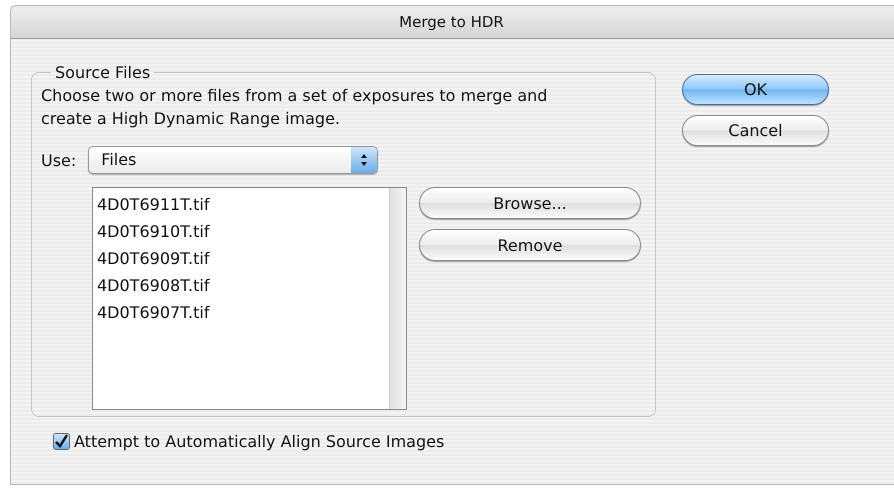 The image size is (894, 491). What do you see at coordinates (259, 441) in the screenshot?
I see `checkbox-label: Attempt to Automatically Align Source Images` at bounding box center [259, 441].